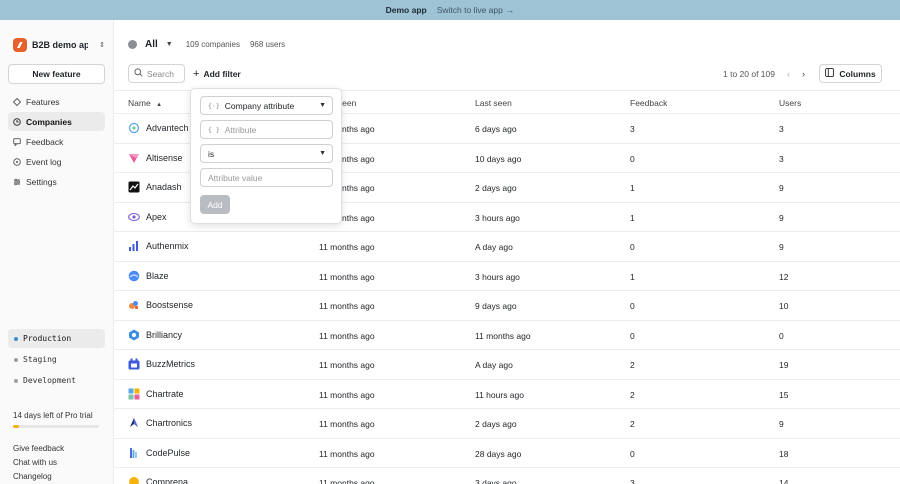 This screenshot has width=900, height=484. I want to click on column-header-last-seen: Last seen, so click(493, 103).